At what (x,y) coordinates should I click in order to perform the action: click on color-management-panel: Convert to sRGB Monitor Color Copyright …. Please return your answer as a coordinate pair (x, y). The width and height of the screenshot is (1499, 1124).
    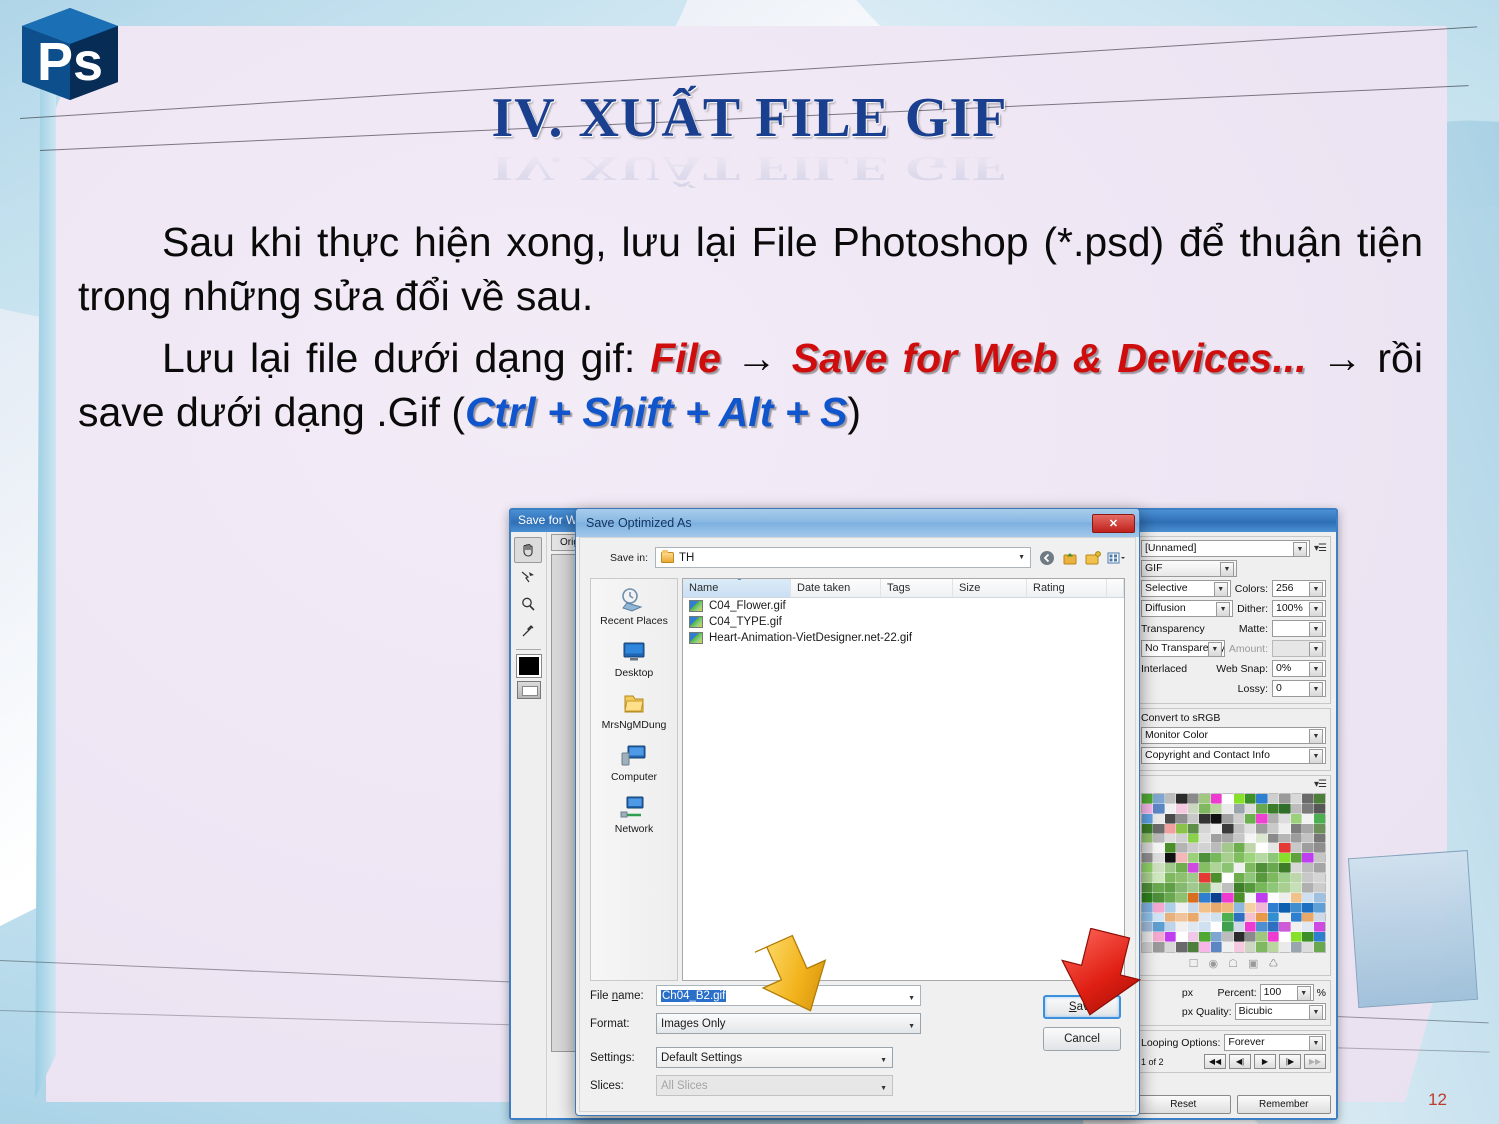
    Looking at the image, I should click on (1233, 739).